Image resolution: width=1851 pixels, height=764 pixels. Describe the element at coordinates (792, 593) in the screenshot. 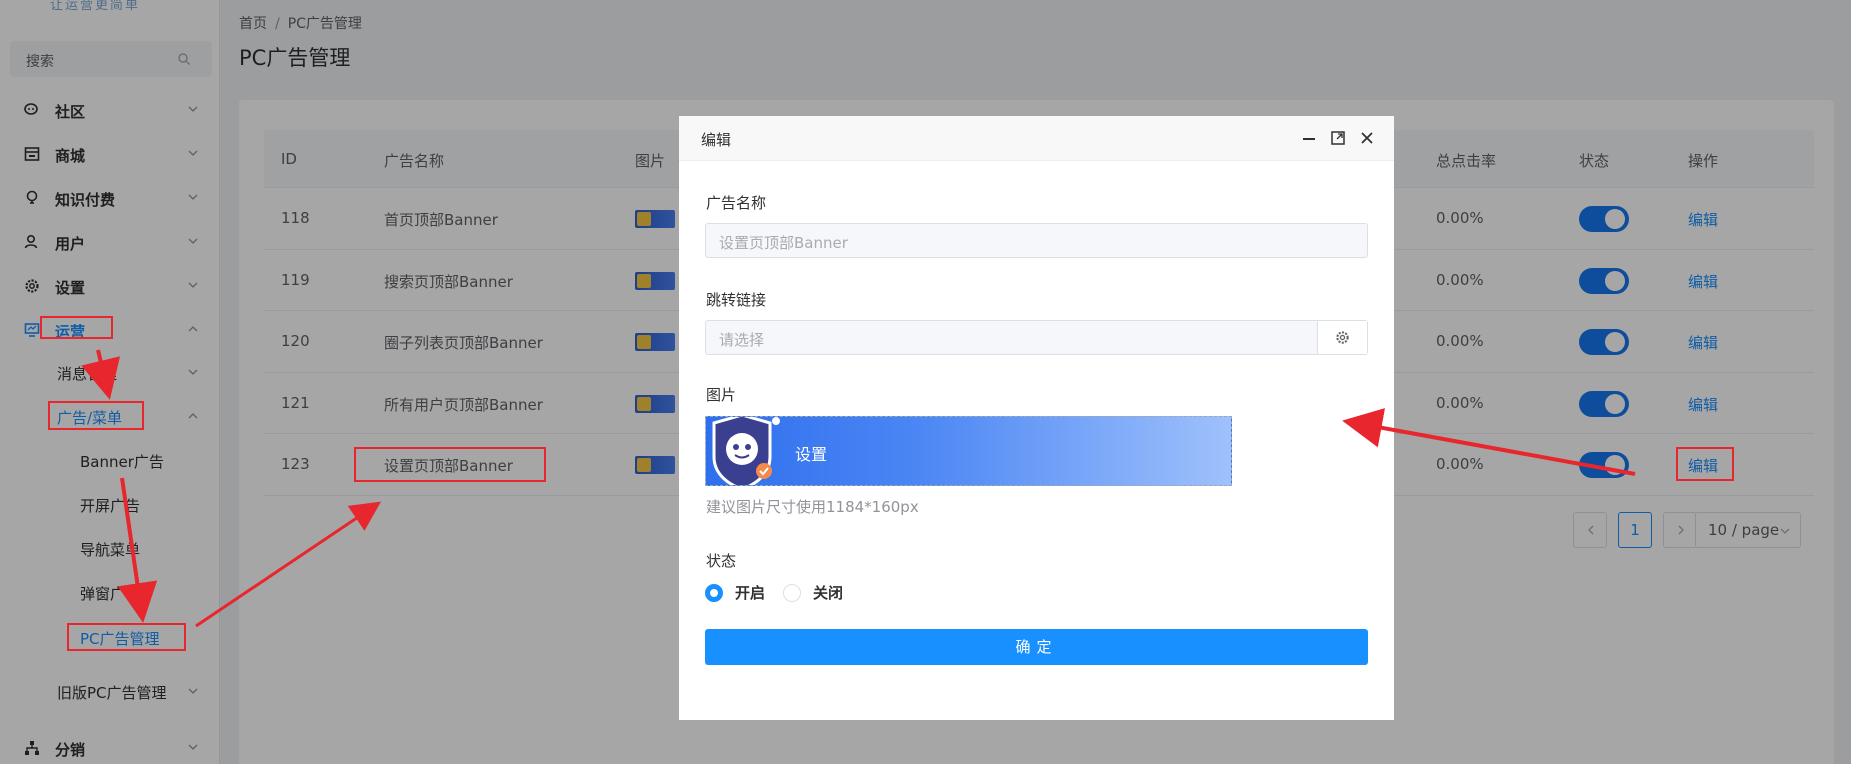

I see `radio-unchecked-icon` at that location.